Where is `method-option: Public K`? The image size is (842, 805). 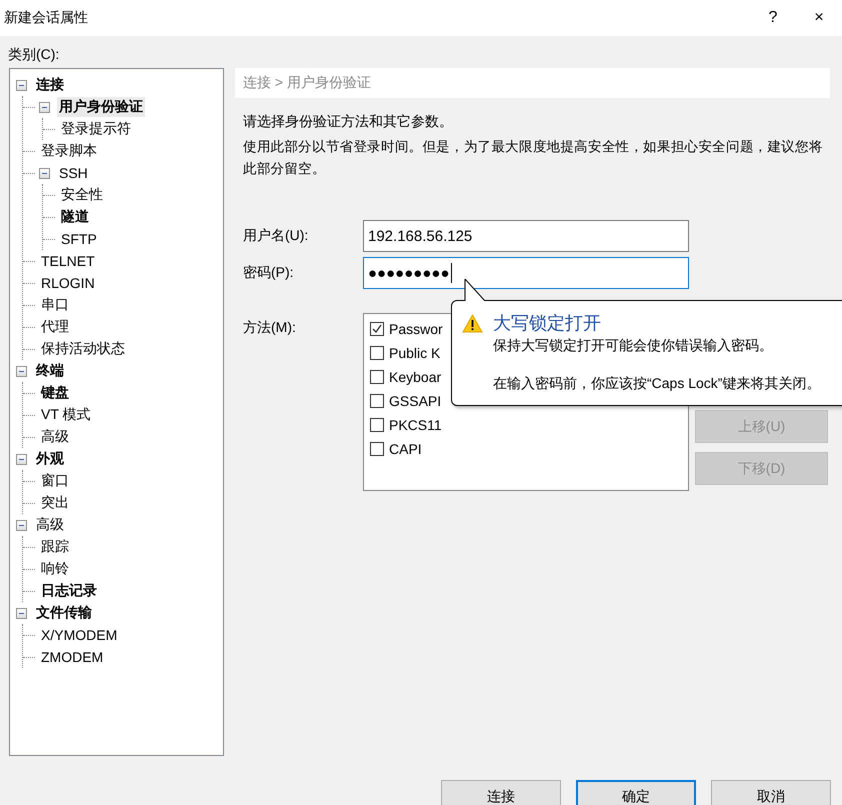
method-option: Public K is located at coordinates (414, 353).